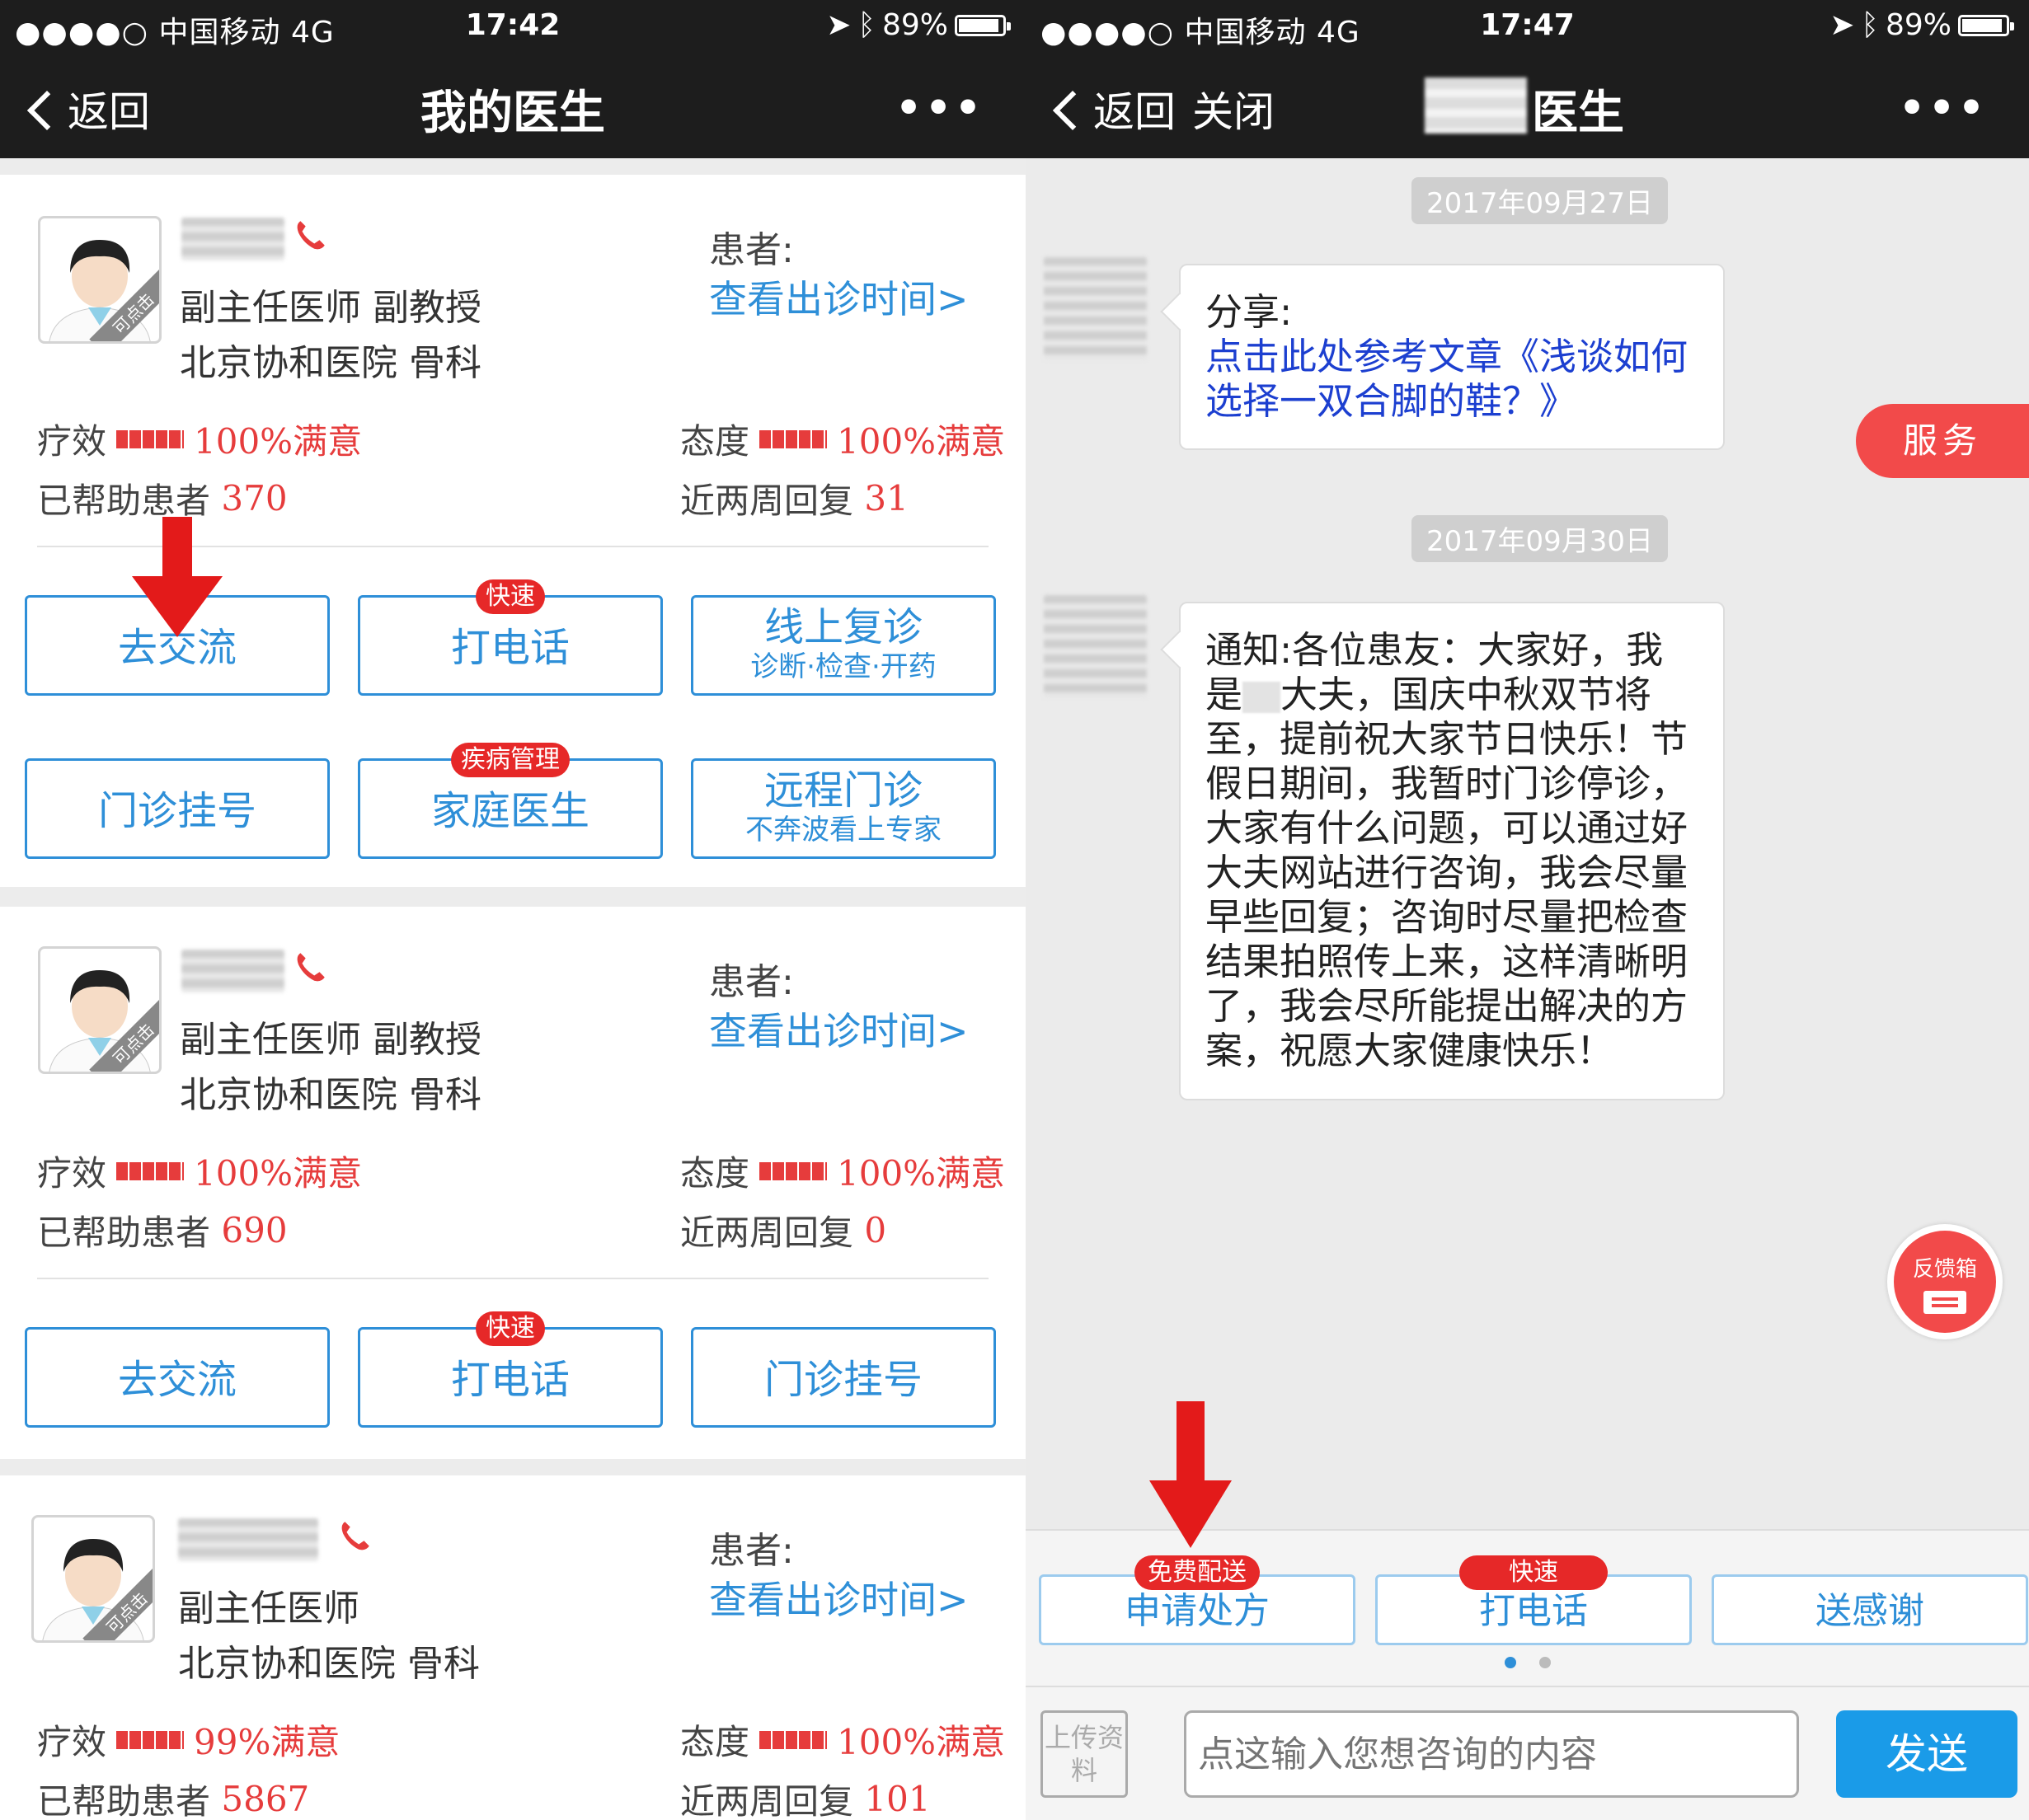 Image resolution: width=2029 pixels, height=1820 pixels. I want to click on input-bar: 上传资料 发送, so click(1527, 1753).